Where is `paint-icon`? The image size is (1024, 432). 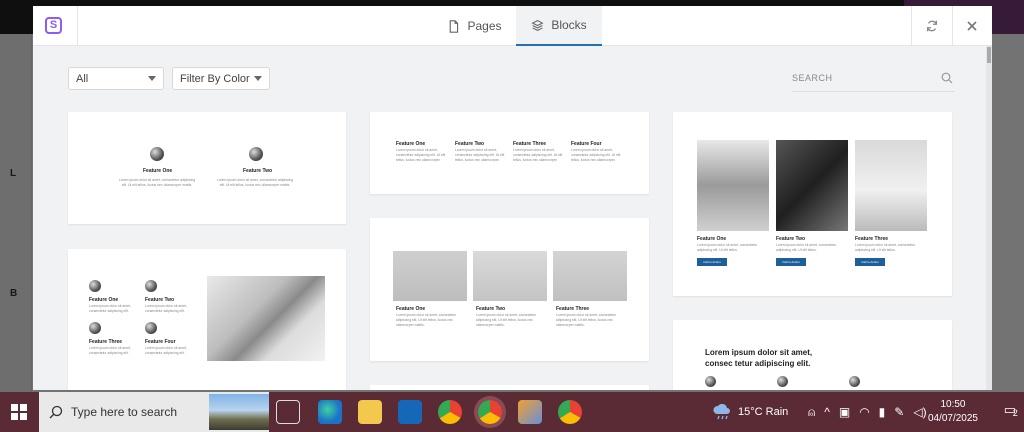 paint-icon is located at coordinates (530, 412).